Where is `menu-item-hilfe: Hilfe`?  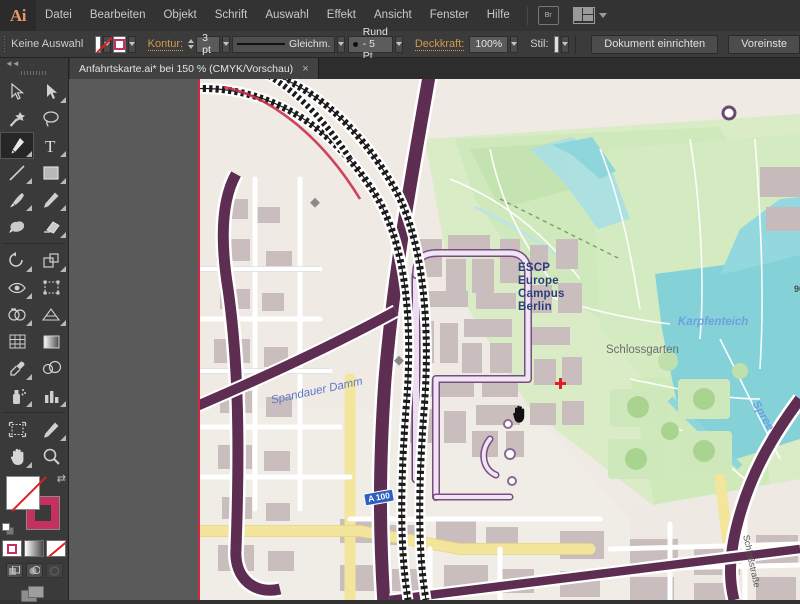 menu-item-hilfe: Hilfe is located at coordinates (498, 15).